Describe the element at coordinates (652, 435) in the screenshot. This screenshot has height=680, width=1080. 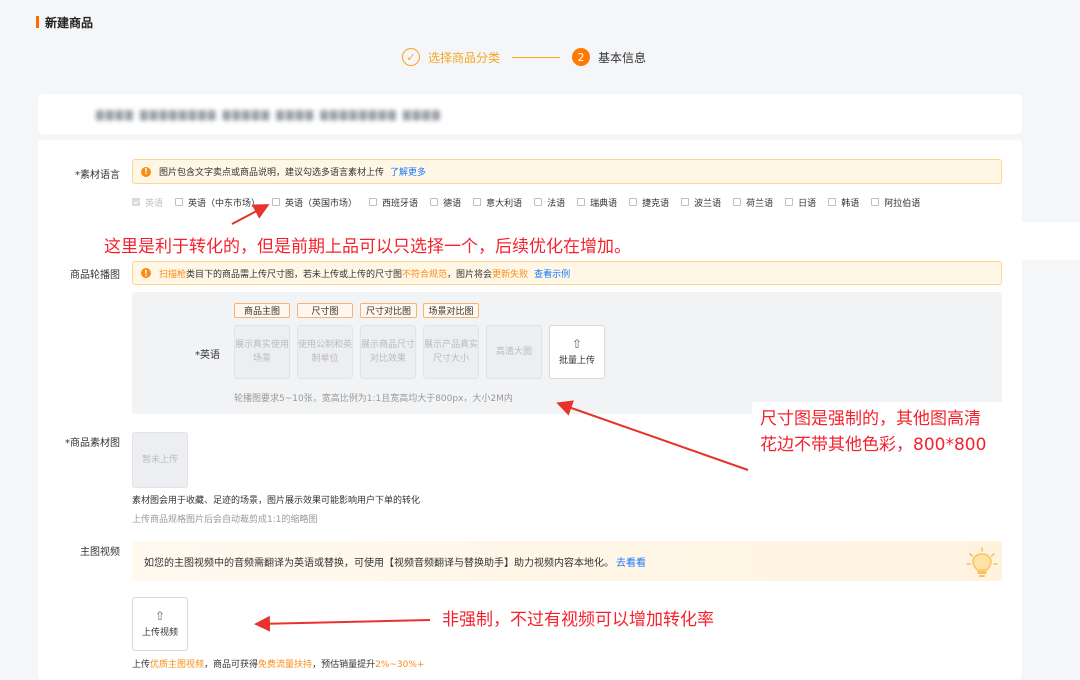
I see `arrow-to-size-chart` at that location.